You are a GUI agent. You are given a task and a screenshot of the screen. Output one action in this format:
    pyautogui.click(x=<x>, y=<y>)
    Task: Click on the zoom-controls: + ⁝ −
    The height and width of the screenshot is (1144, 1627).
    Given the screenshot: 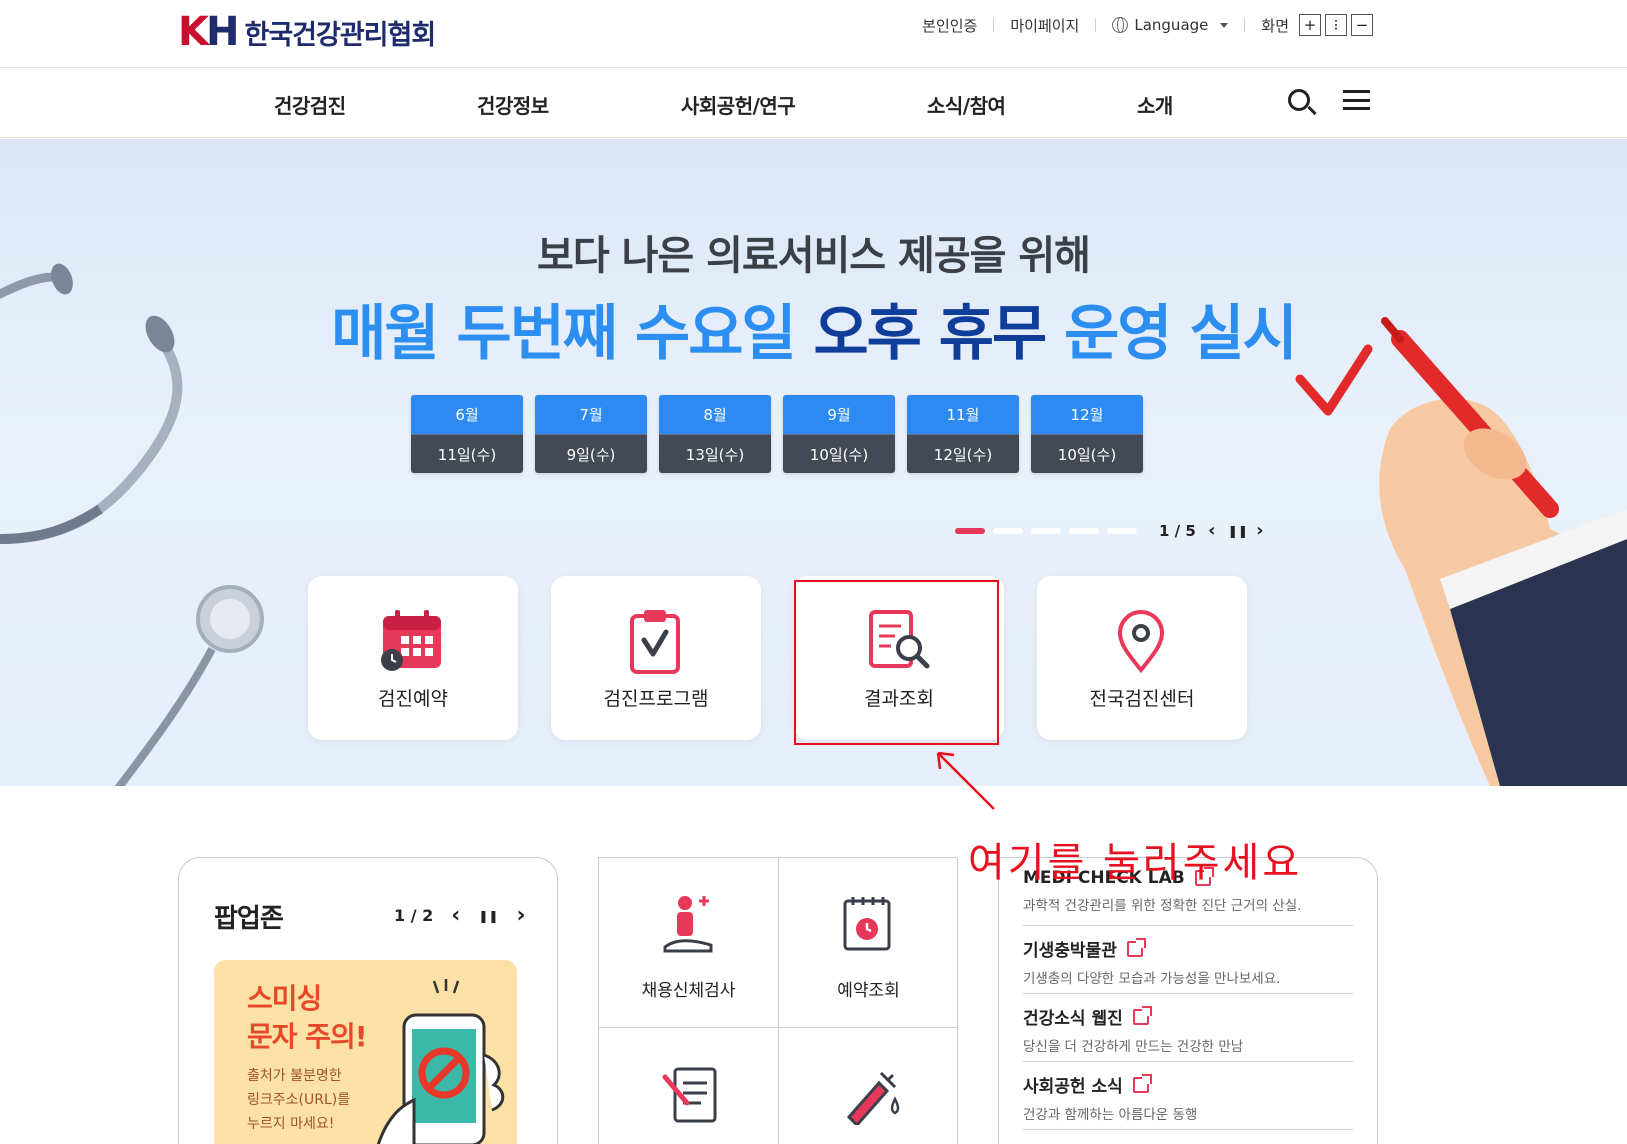 What is the action you would take?
    pyautogui.click(x=1336, y=25)
    